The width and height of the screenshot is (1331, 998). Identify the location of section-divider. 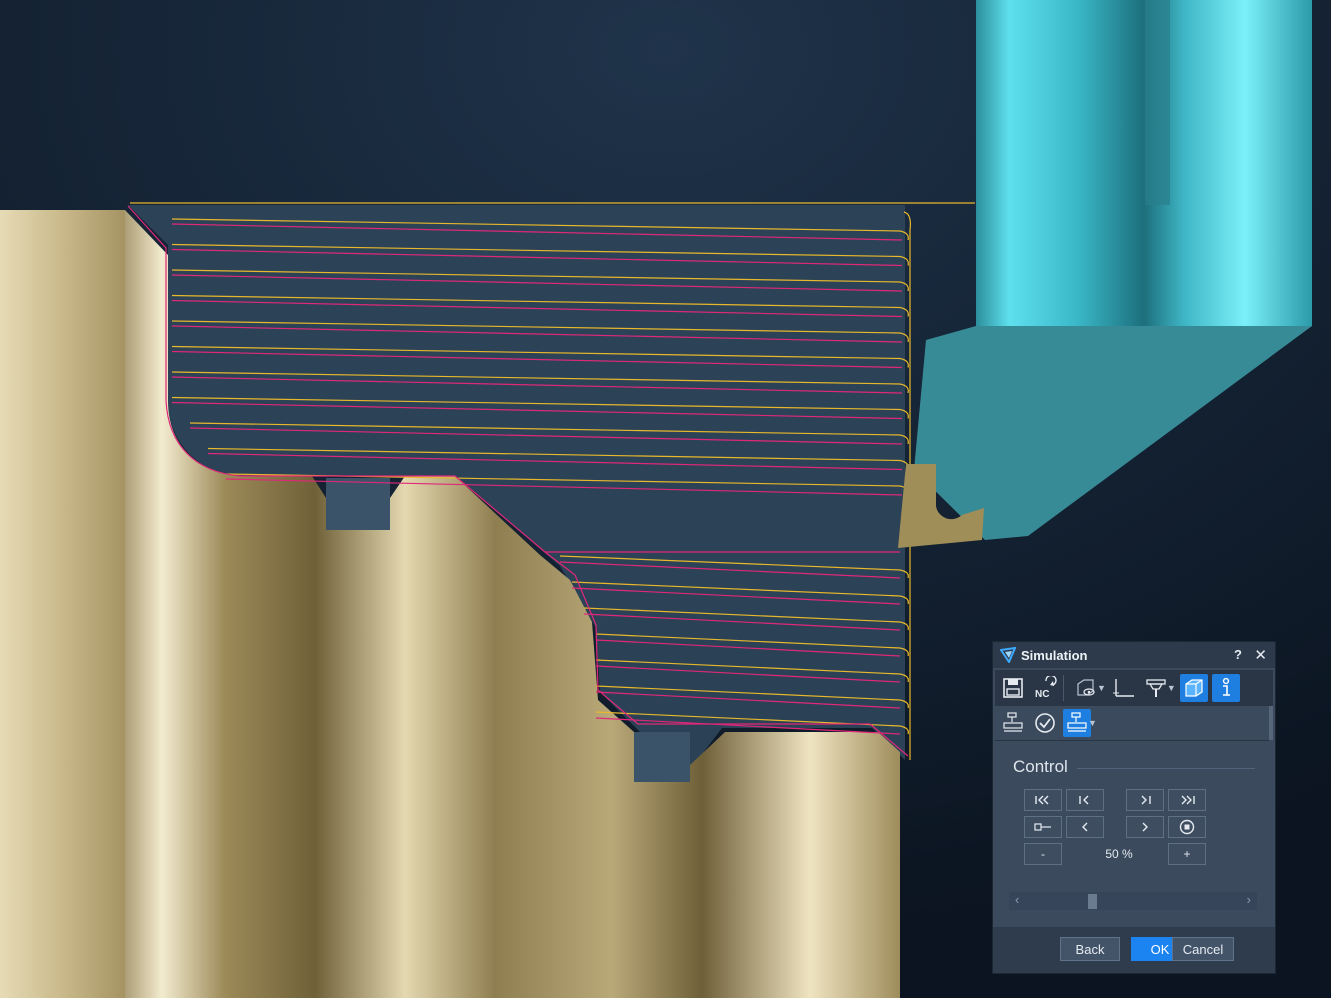
(1166, 768).